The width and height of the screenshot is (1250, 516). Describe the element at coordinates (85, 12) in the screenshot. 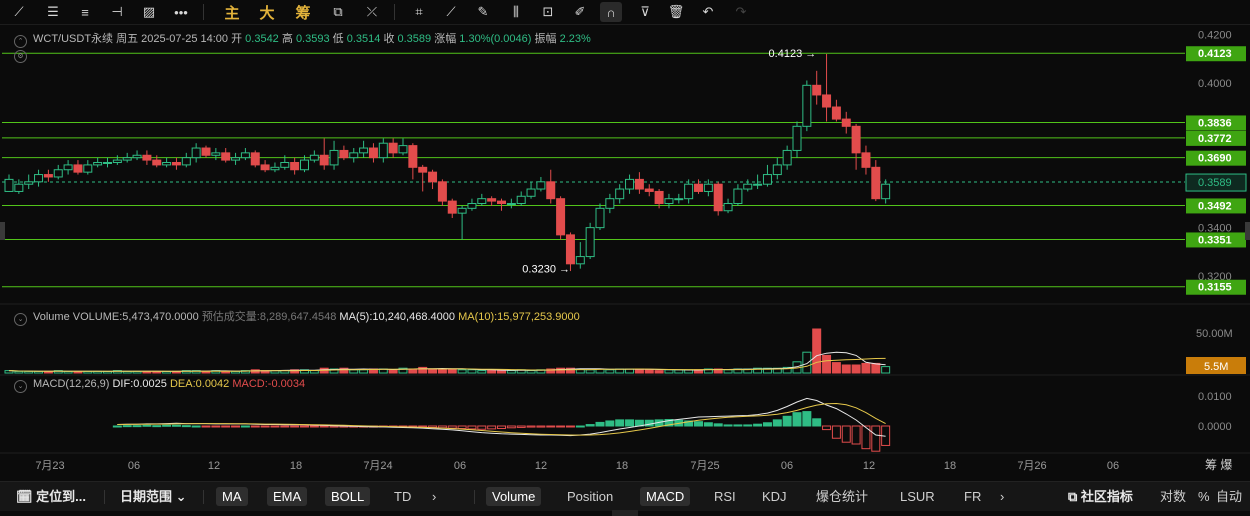

I see `parallel-lines-icon: ≡` at that location.